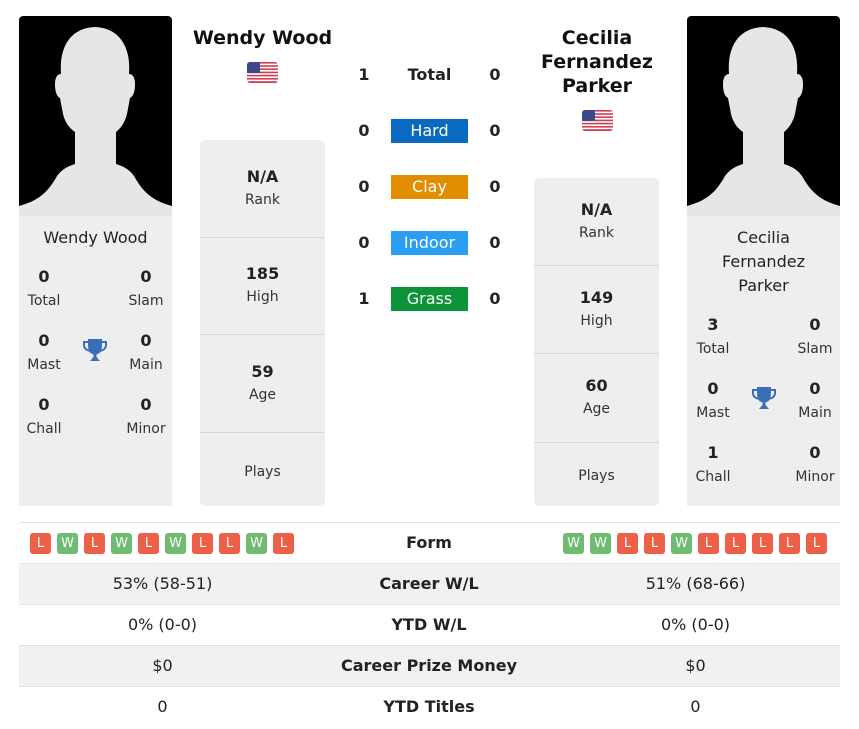 The width and height of the screenshot is (859, 729). I want to click on form-row: LWLWLWLLWL Form WWLLWLLLLL, so click(429, 542).